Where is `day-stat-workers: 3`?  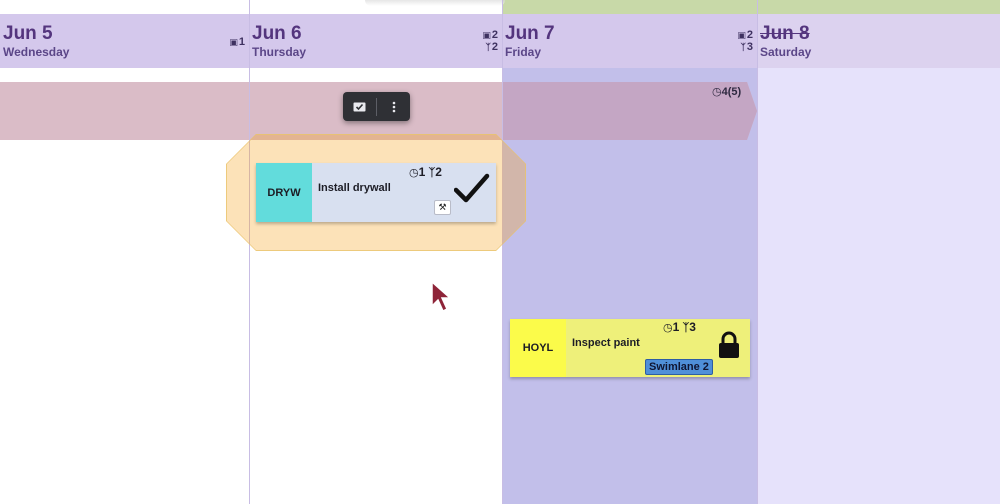 day-stat-workers: 3 is located at coordinates (749, 47).